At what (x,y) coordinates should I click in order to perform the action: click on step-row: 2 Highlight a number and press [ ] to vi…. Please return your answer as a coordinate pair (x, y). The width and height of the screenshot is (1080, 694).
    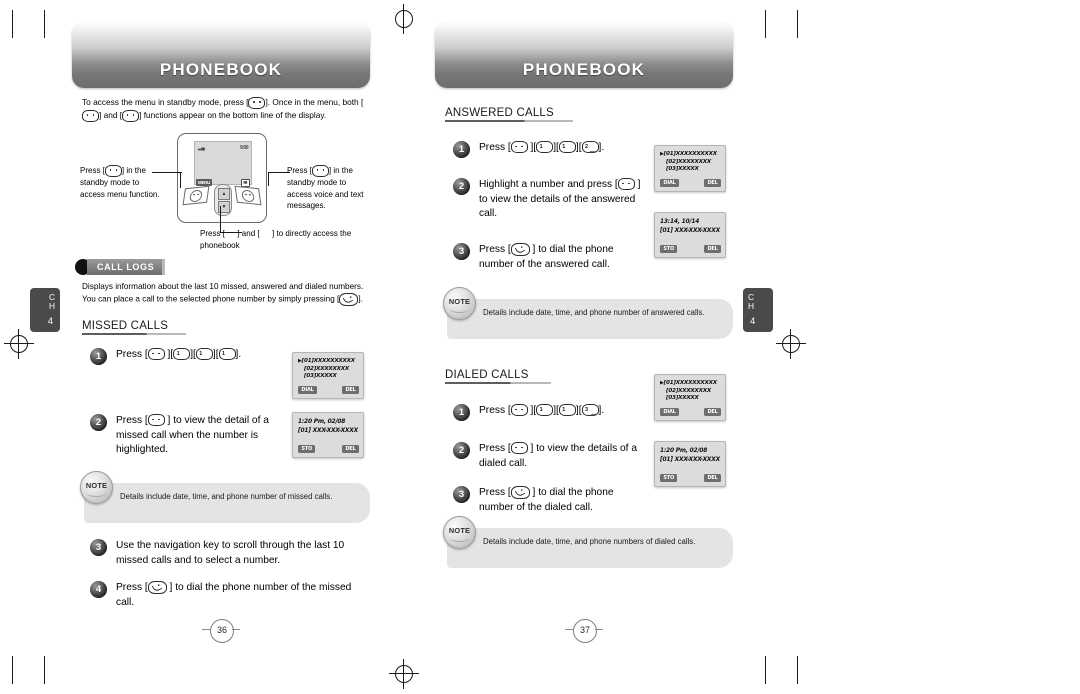
    Looking at the image, I should click on (548, 200).